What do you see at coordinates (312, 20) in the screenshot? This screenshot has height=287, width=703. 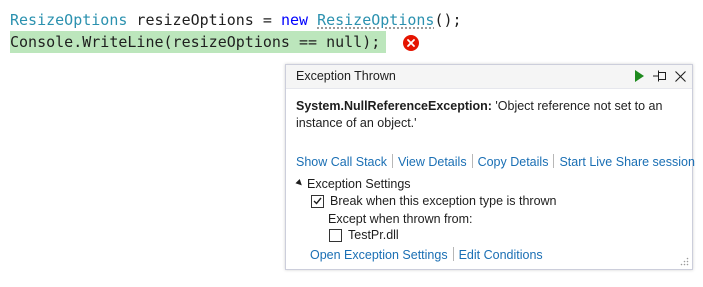 I see `code-space-token` at bounding box center [312, 20].